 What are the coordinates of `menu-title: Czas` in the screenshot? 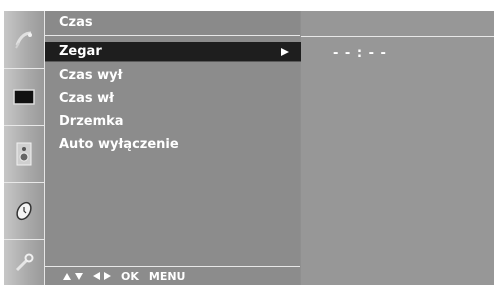 It's located at (172, 23).